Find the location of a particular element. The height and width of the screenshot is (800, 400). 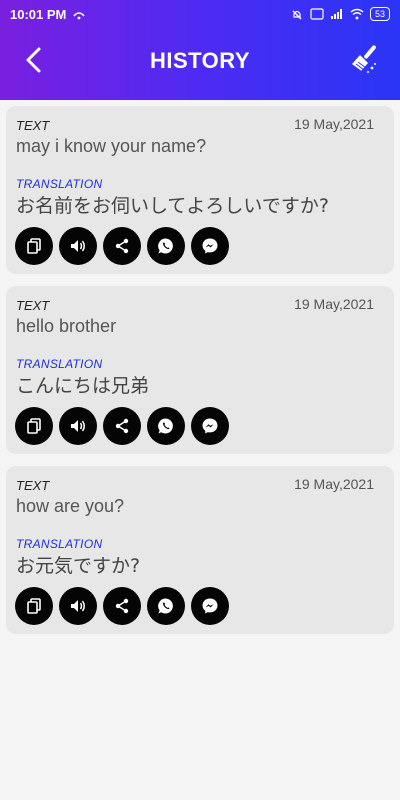

source-text: how are you? is located at coordinates (70, 506).